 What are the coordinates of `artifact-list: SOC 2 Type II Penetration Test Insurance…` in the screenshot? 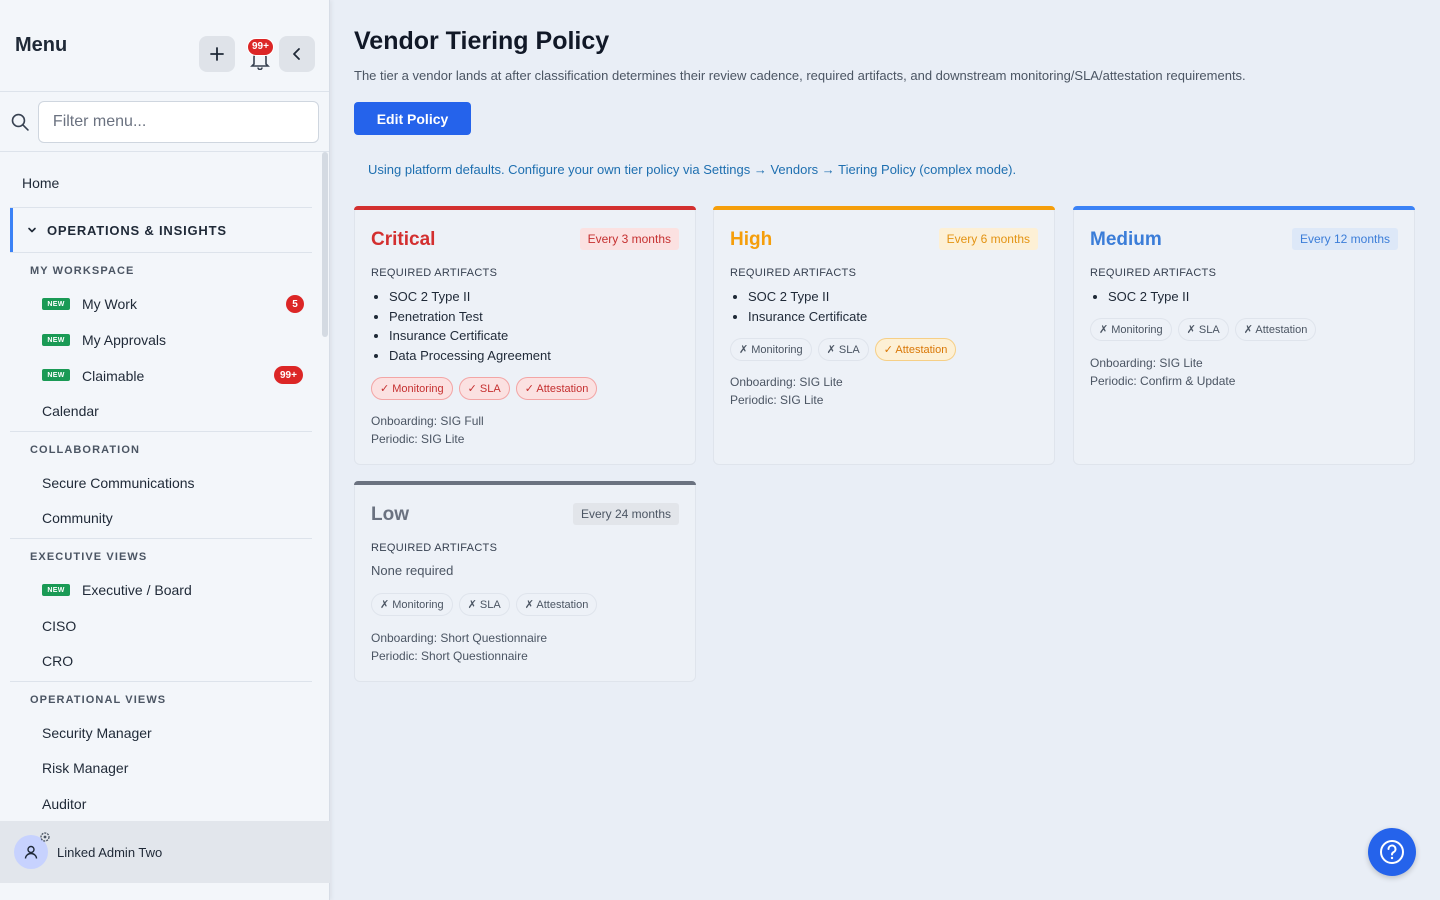 It's located at (470, 326).